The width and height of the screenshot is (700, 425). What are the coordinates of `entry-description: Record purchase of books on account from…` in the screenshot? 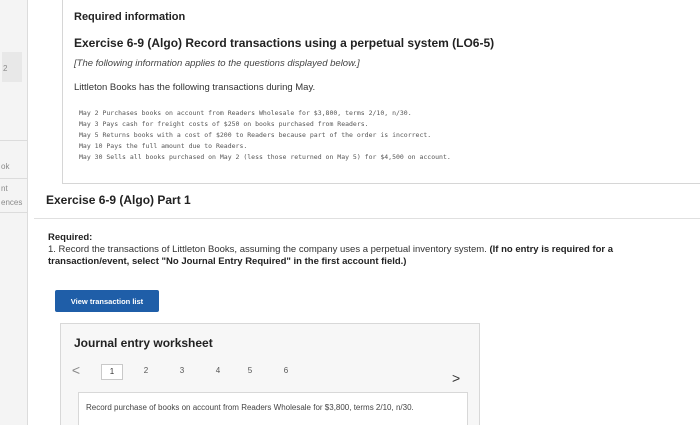 It's located at (250, 407).